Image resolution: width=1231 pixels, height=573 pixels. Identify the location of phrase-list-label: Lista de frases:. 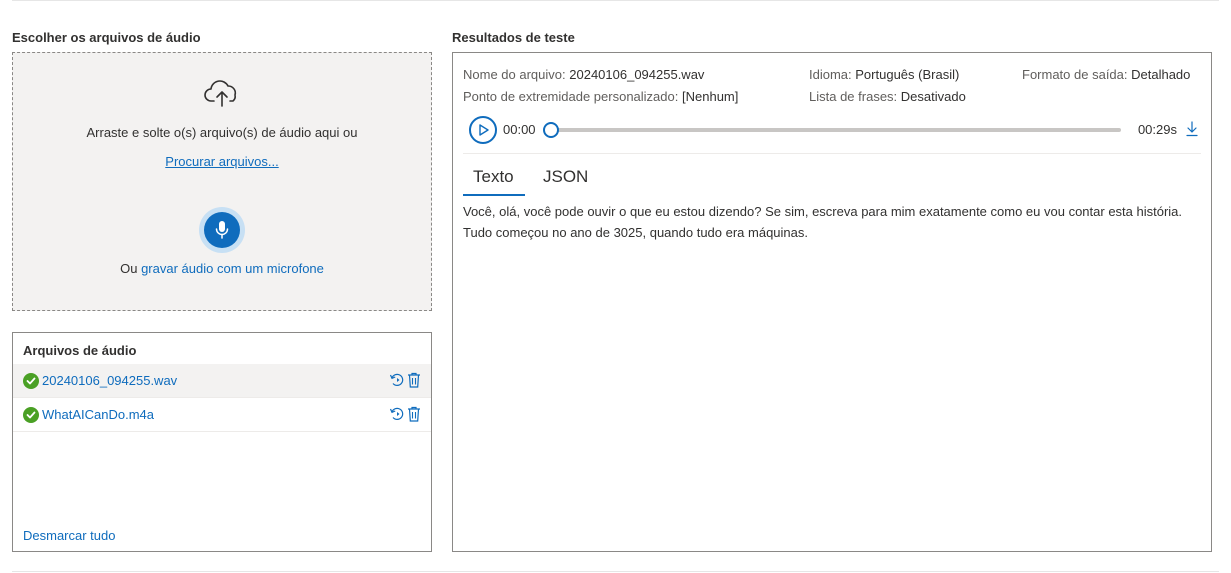
(853, 96).